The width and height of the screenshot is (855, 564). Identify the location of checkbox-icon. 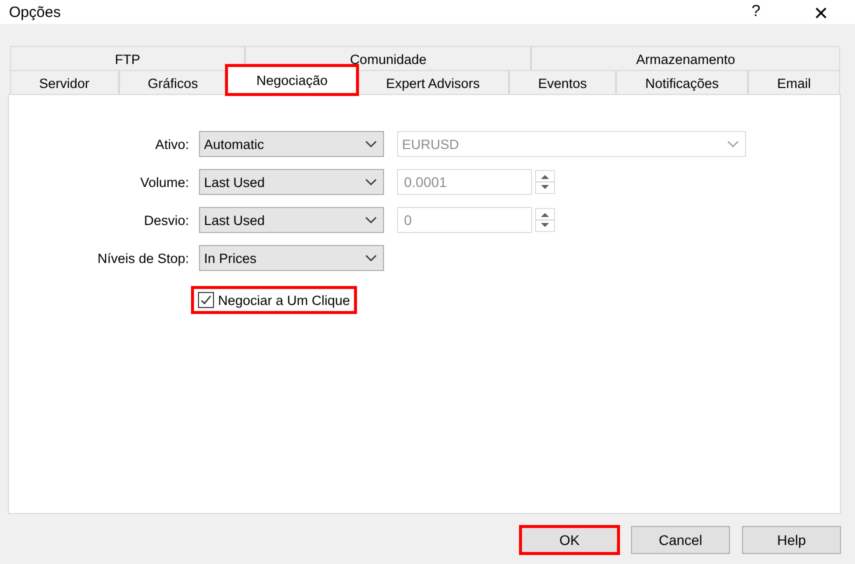
(206, 300).